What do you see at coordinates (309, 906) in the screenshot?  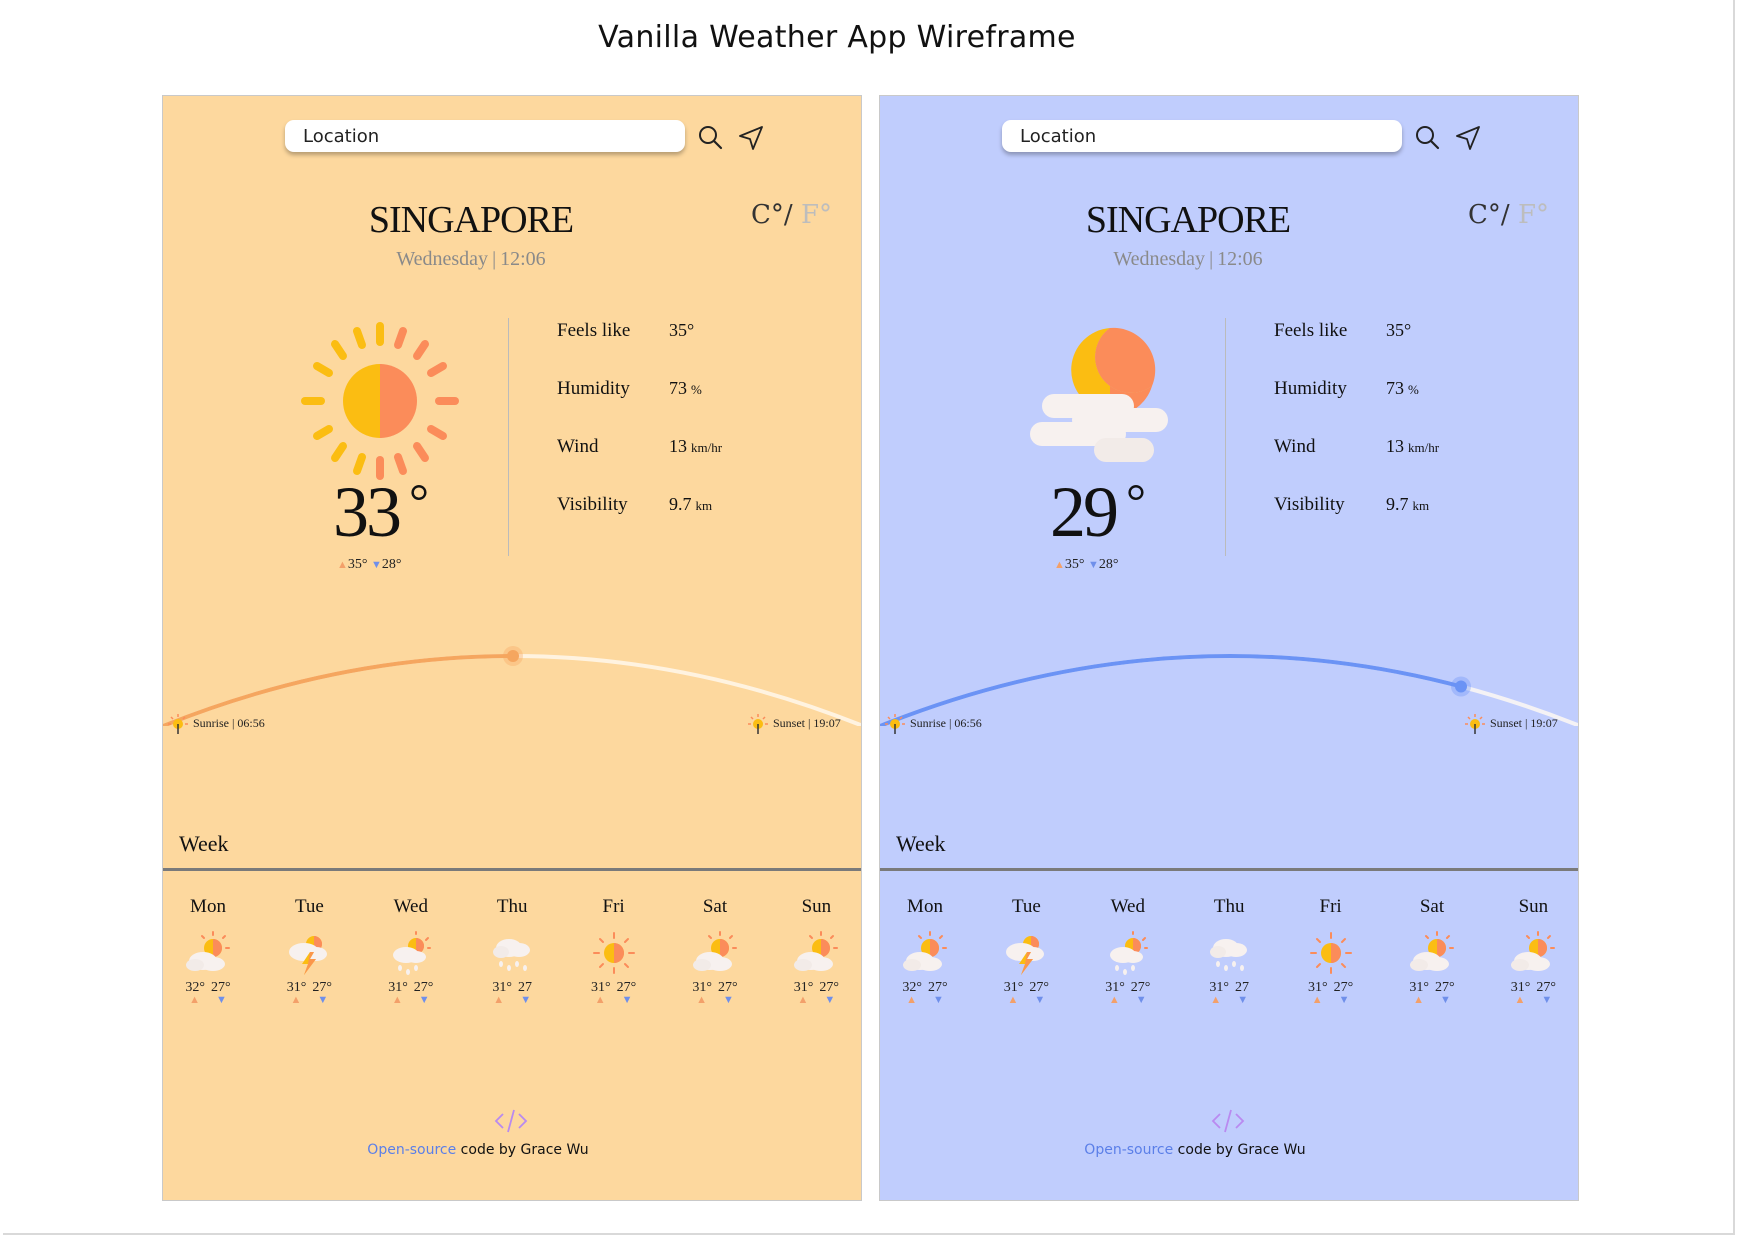 I see `forecast-day-name: Tue` at bounding box center [309, 906].